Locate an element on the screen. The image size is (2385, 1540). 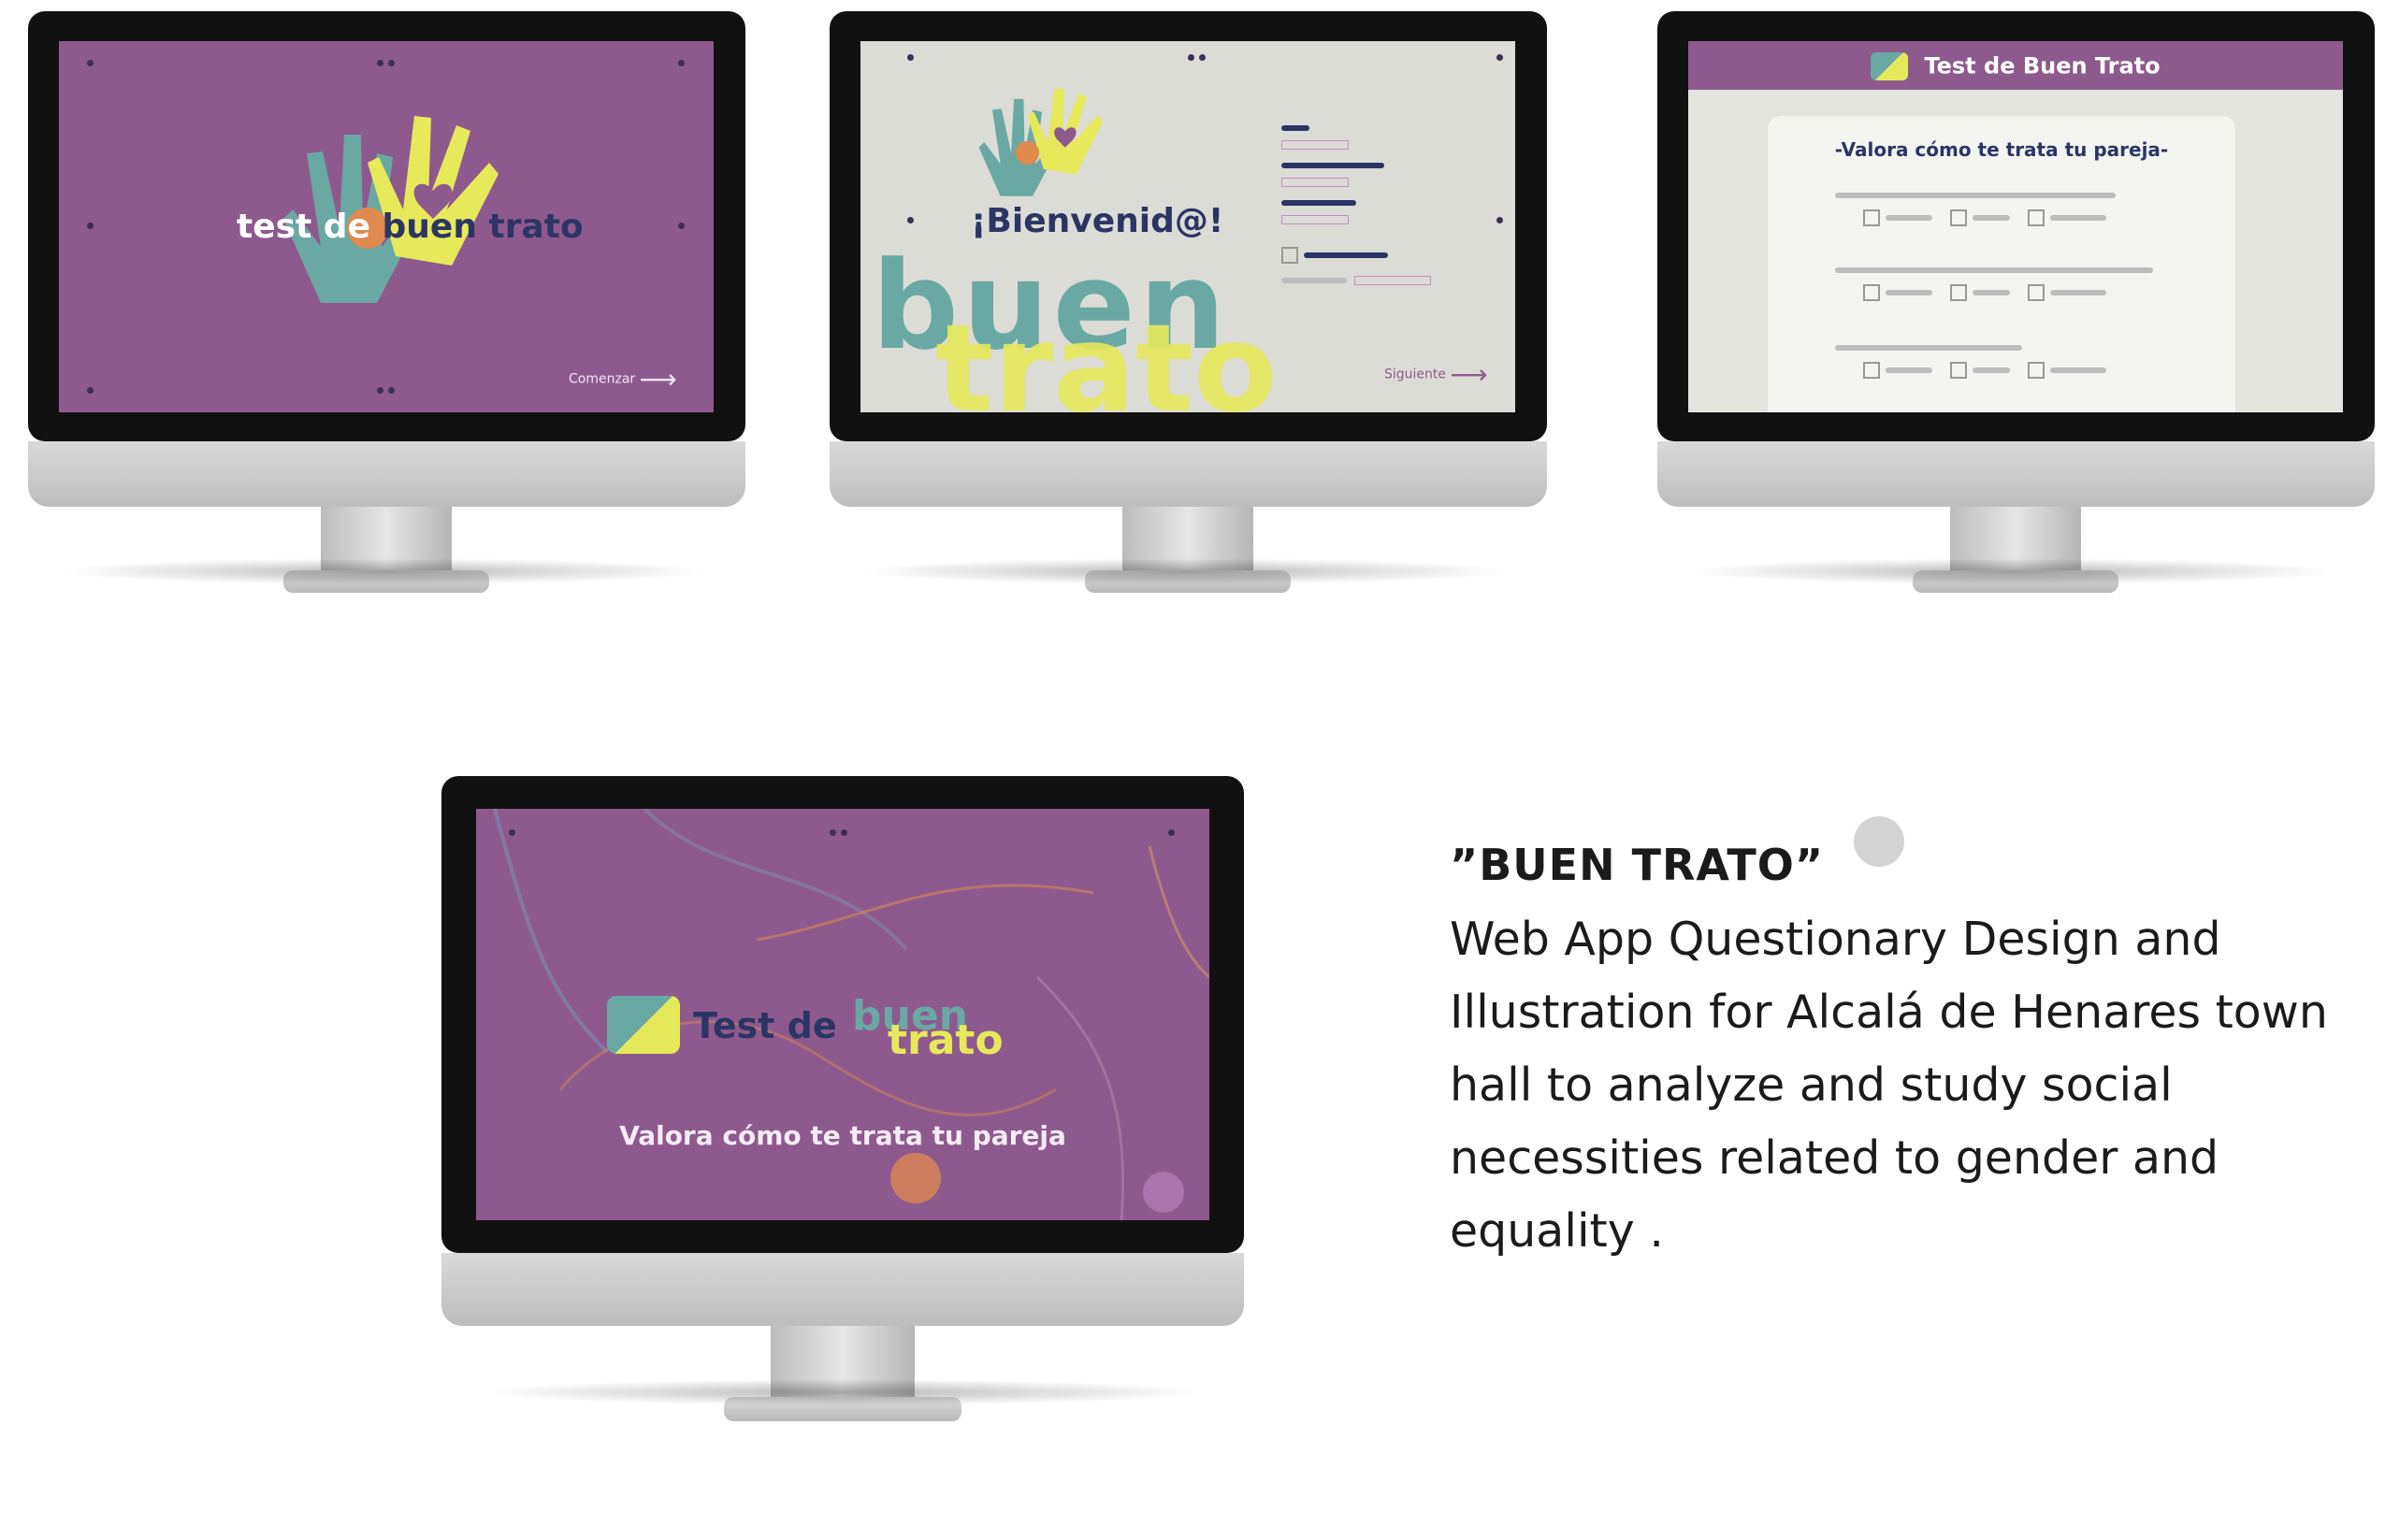
next-button: Siguiente ⟶ is located at coordinates (1436, 374).